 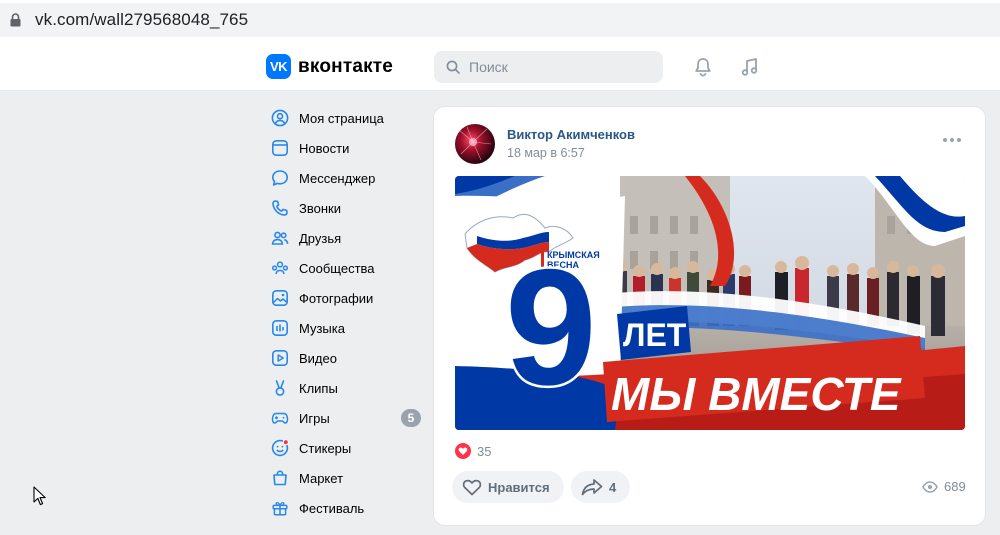 What do you see at coordinates (280, 358) in the screenshot?
I see `video-icon` at bounding box center [280, 358].